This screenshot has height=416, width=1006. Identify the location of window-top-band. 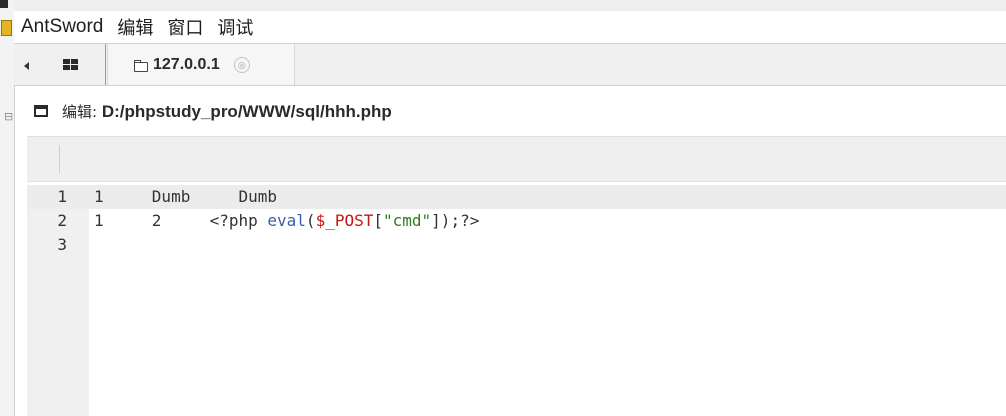
(510, 5).